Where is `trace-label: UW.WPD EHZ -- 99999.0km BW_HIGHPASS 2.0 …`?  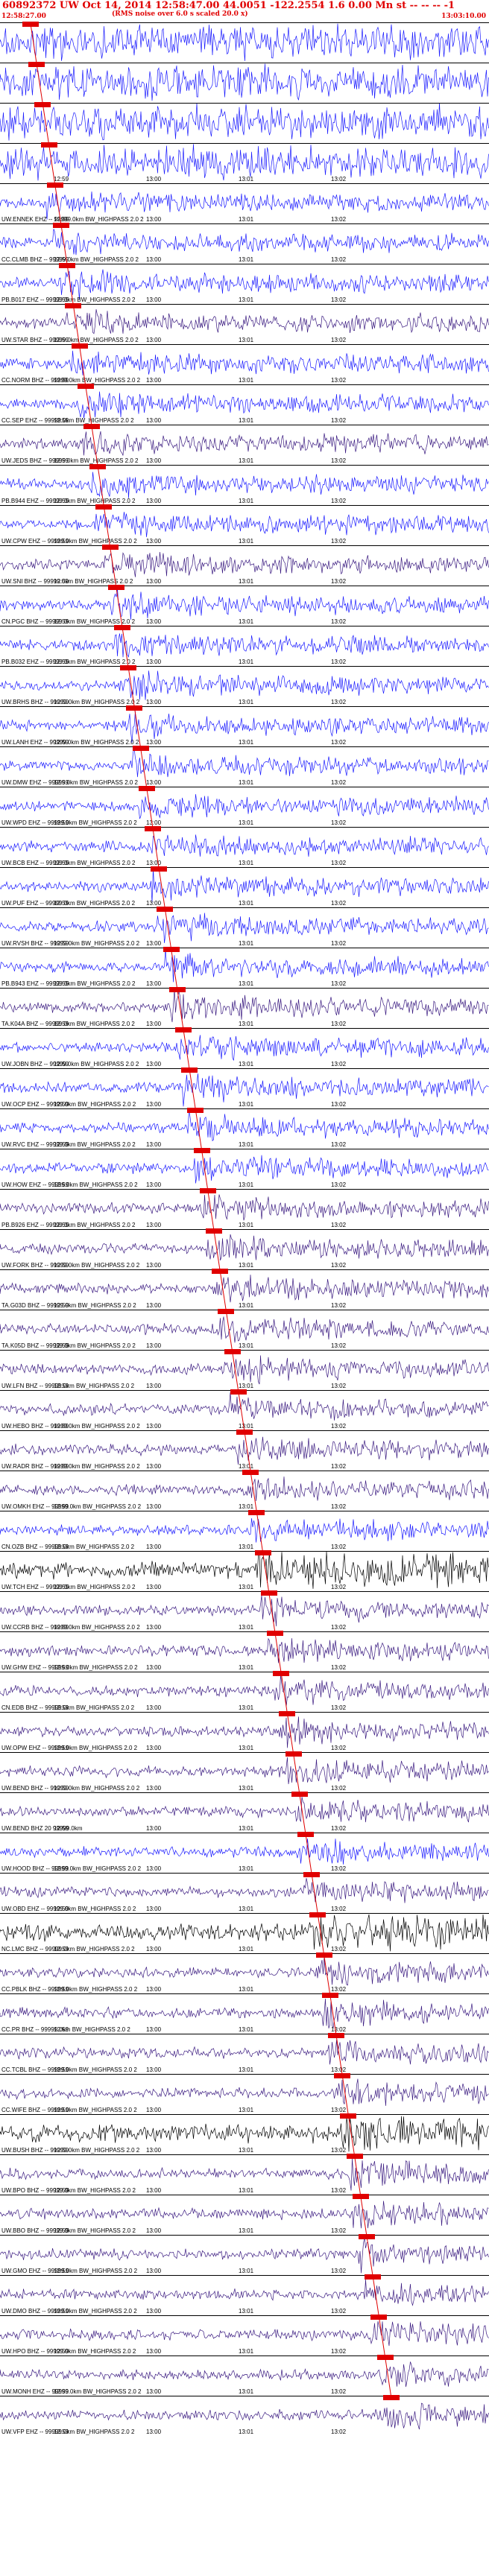
trace-label: UW.WPD EHZ -- 99999.0km BW_HIGHPASS 2.0 … is located at coordinates (69, 823).